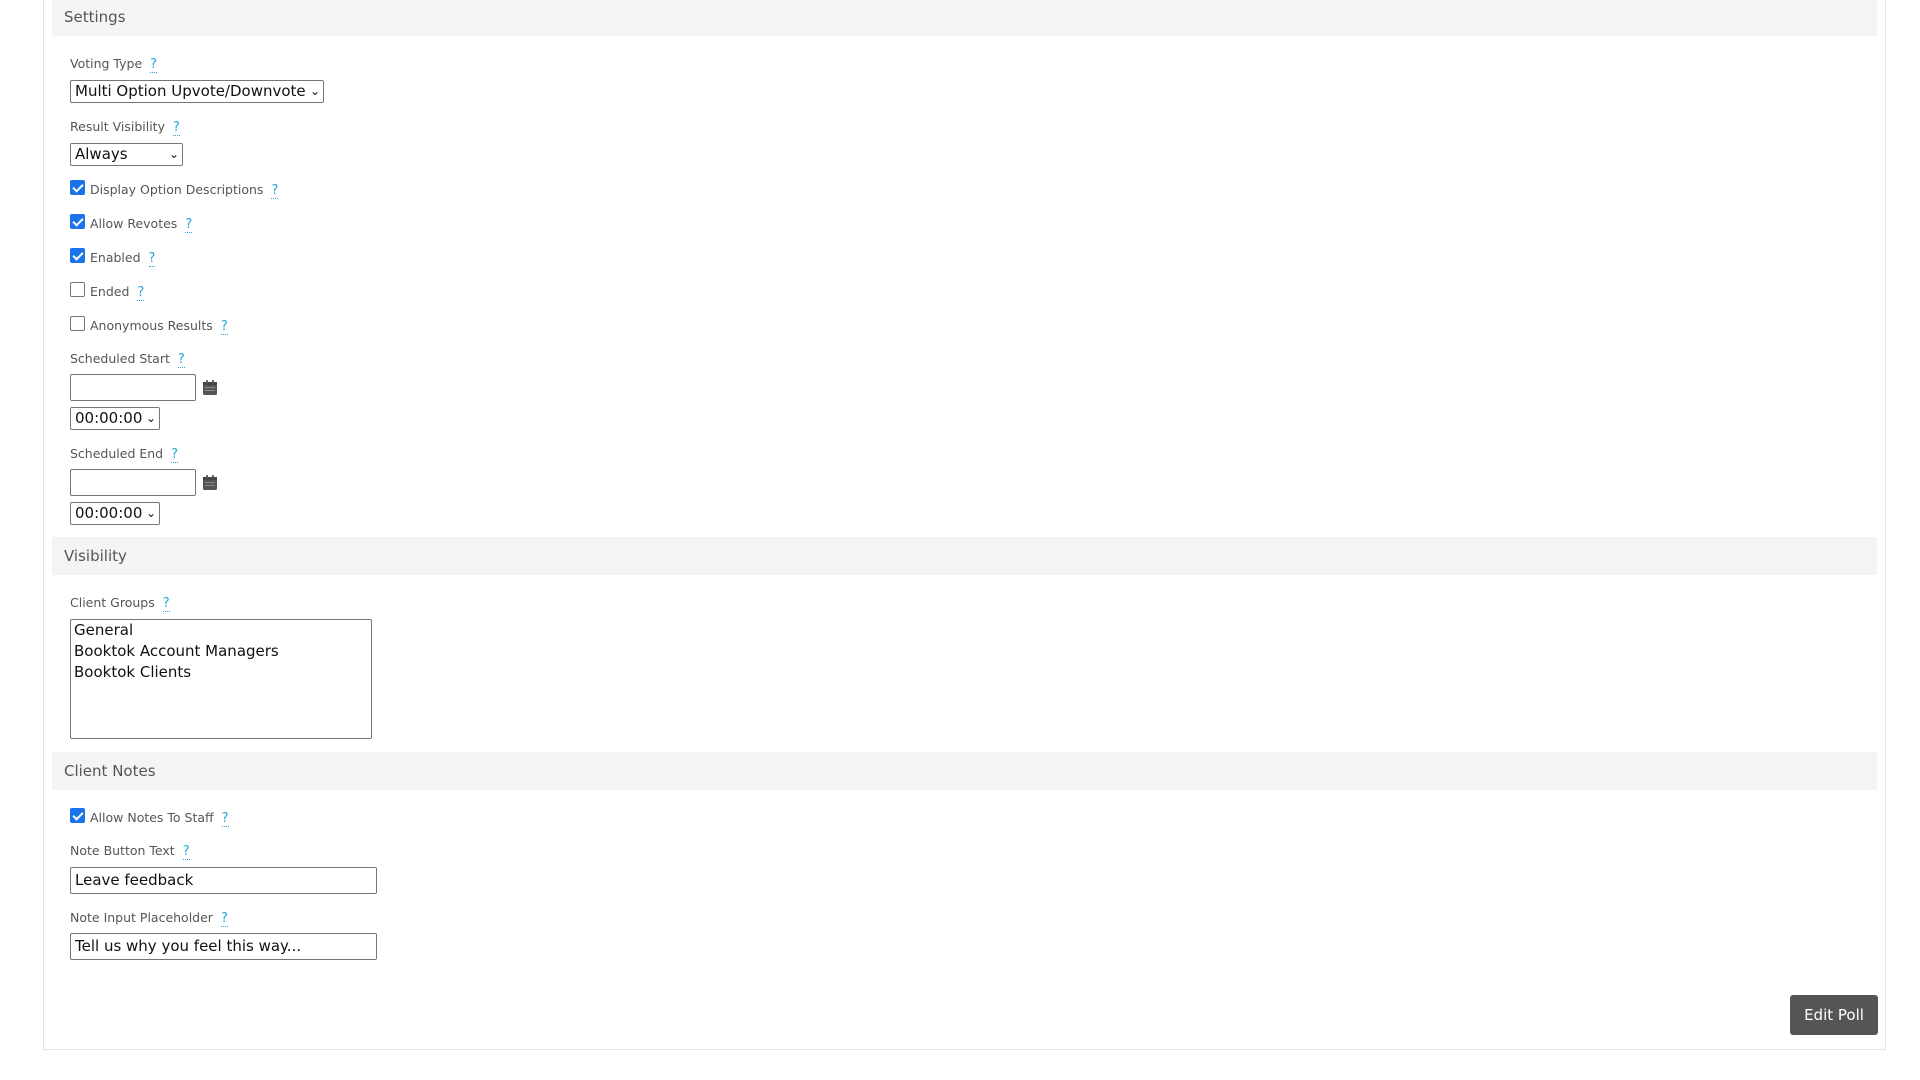 The height and width of the screenshot is (1080, 1920). I want to click on voting-type-value: Multi Option Upvote/Downvote, so click(190, 91).